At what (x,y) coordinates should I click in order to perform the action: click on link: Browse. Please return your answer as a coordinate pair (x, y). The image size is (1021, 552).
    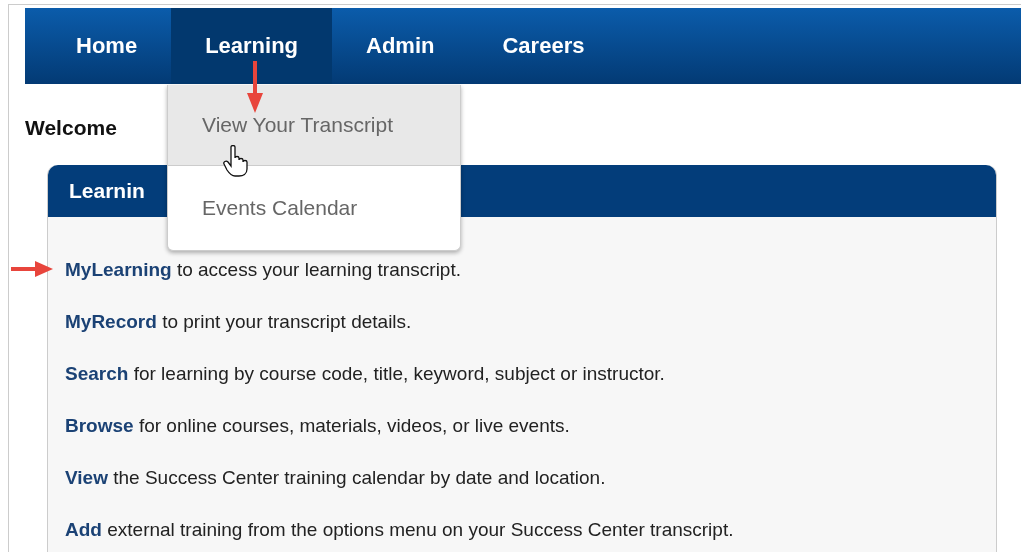
    Looking at the image, I should click on (99, 425).